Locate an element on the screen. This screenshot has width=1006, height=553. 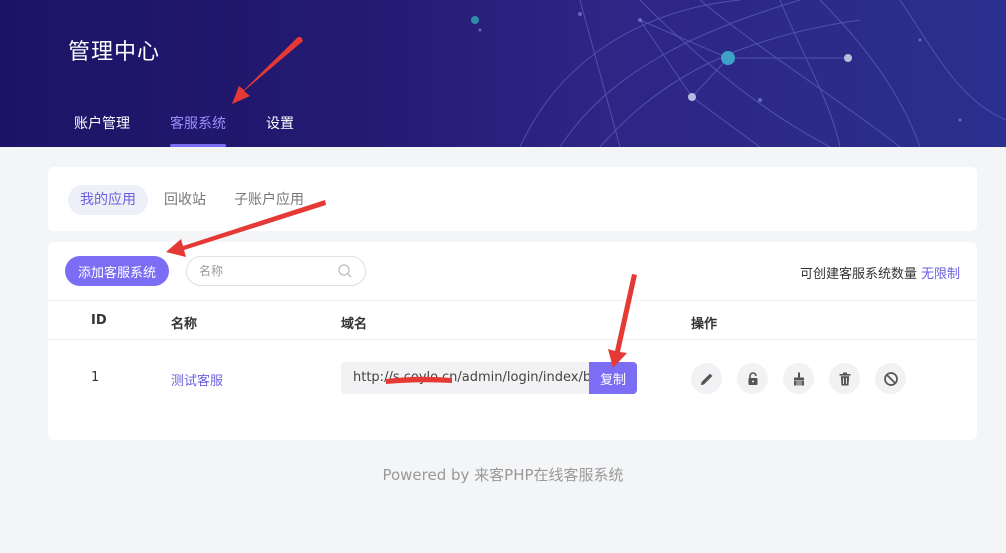
col-header-id: ID is located at coordinates (99, 320).